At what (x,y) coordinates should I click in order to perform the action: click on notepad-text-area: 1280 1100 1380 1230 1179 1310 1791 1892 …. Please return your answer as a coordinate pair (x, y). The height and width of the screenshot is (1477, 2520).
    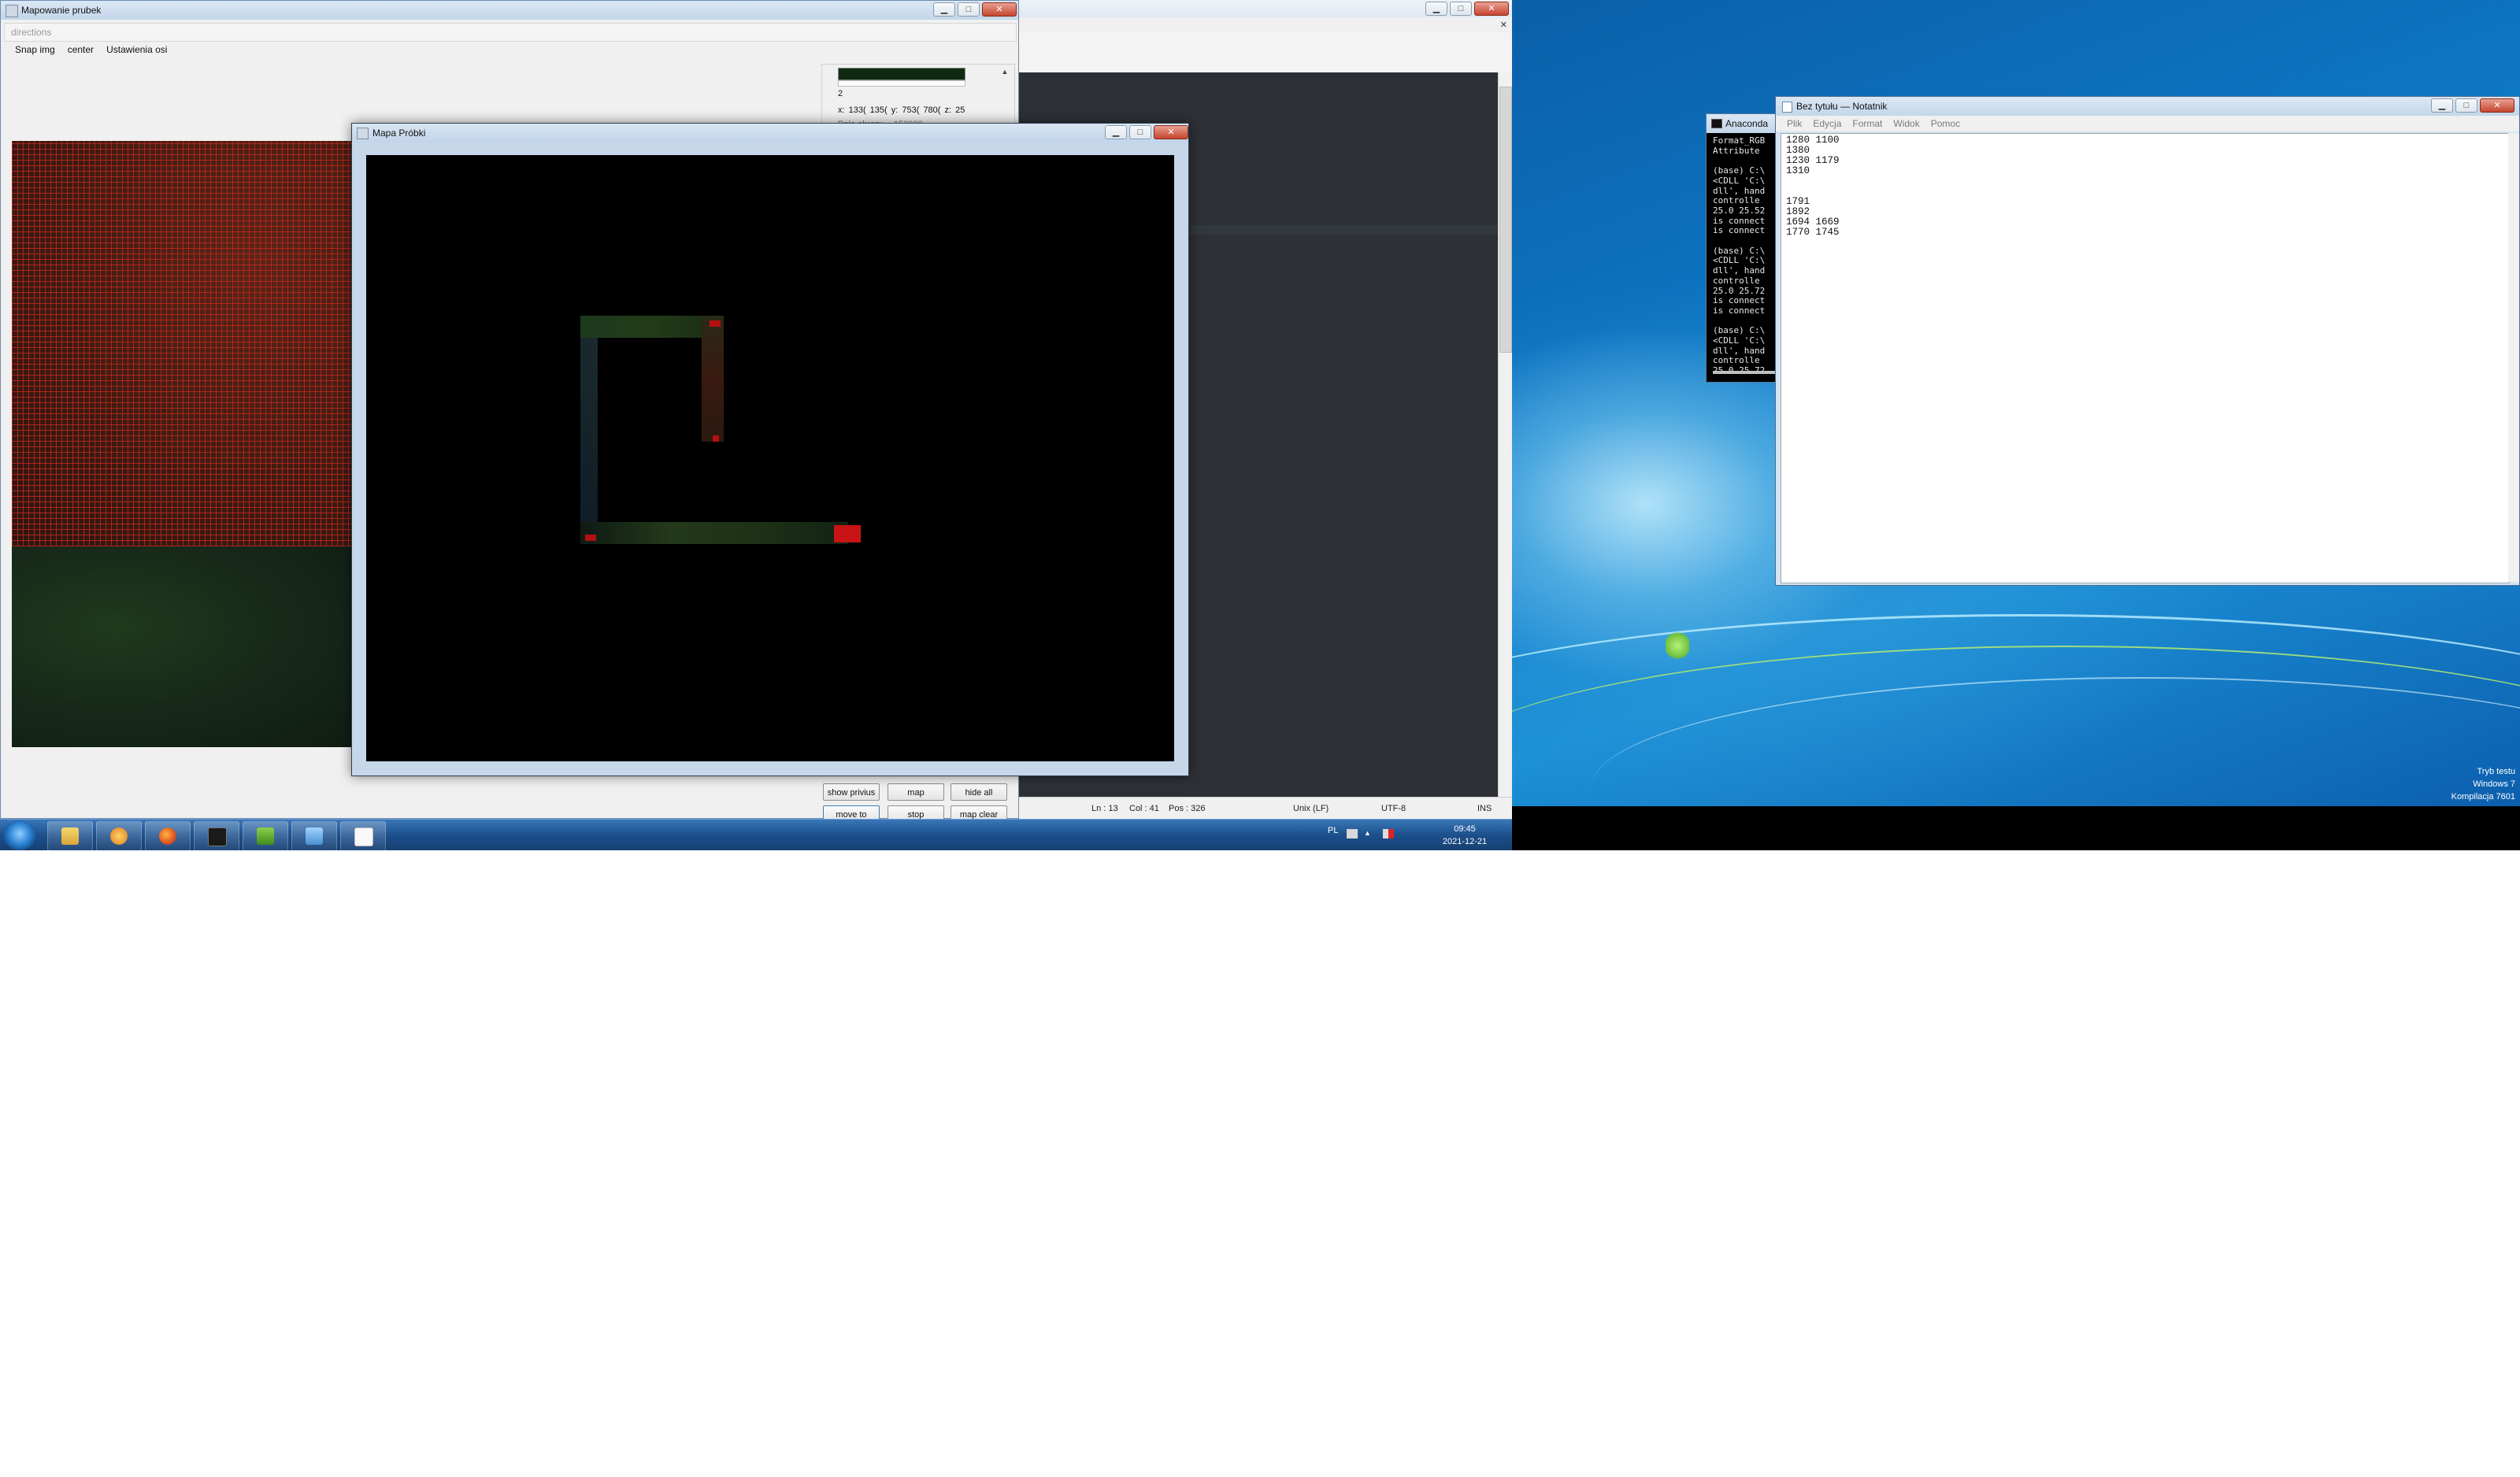
    Looking at the image, I should click on (2145, 358).